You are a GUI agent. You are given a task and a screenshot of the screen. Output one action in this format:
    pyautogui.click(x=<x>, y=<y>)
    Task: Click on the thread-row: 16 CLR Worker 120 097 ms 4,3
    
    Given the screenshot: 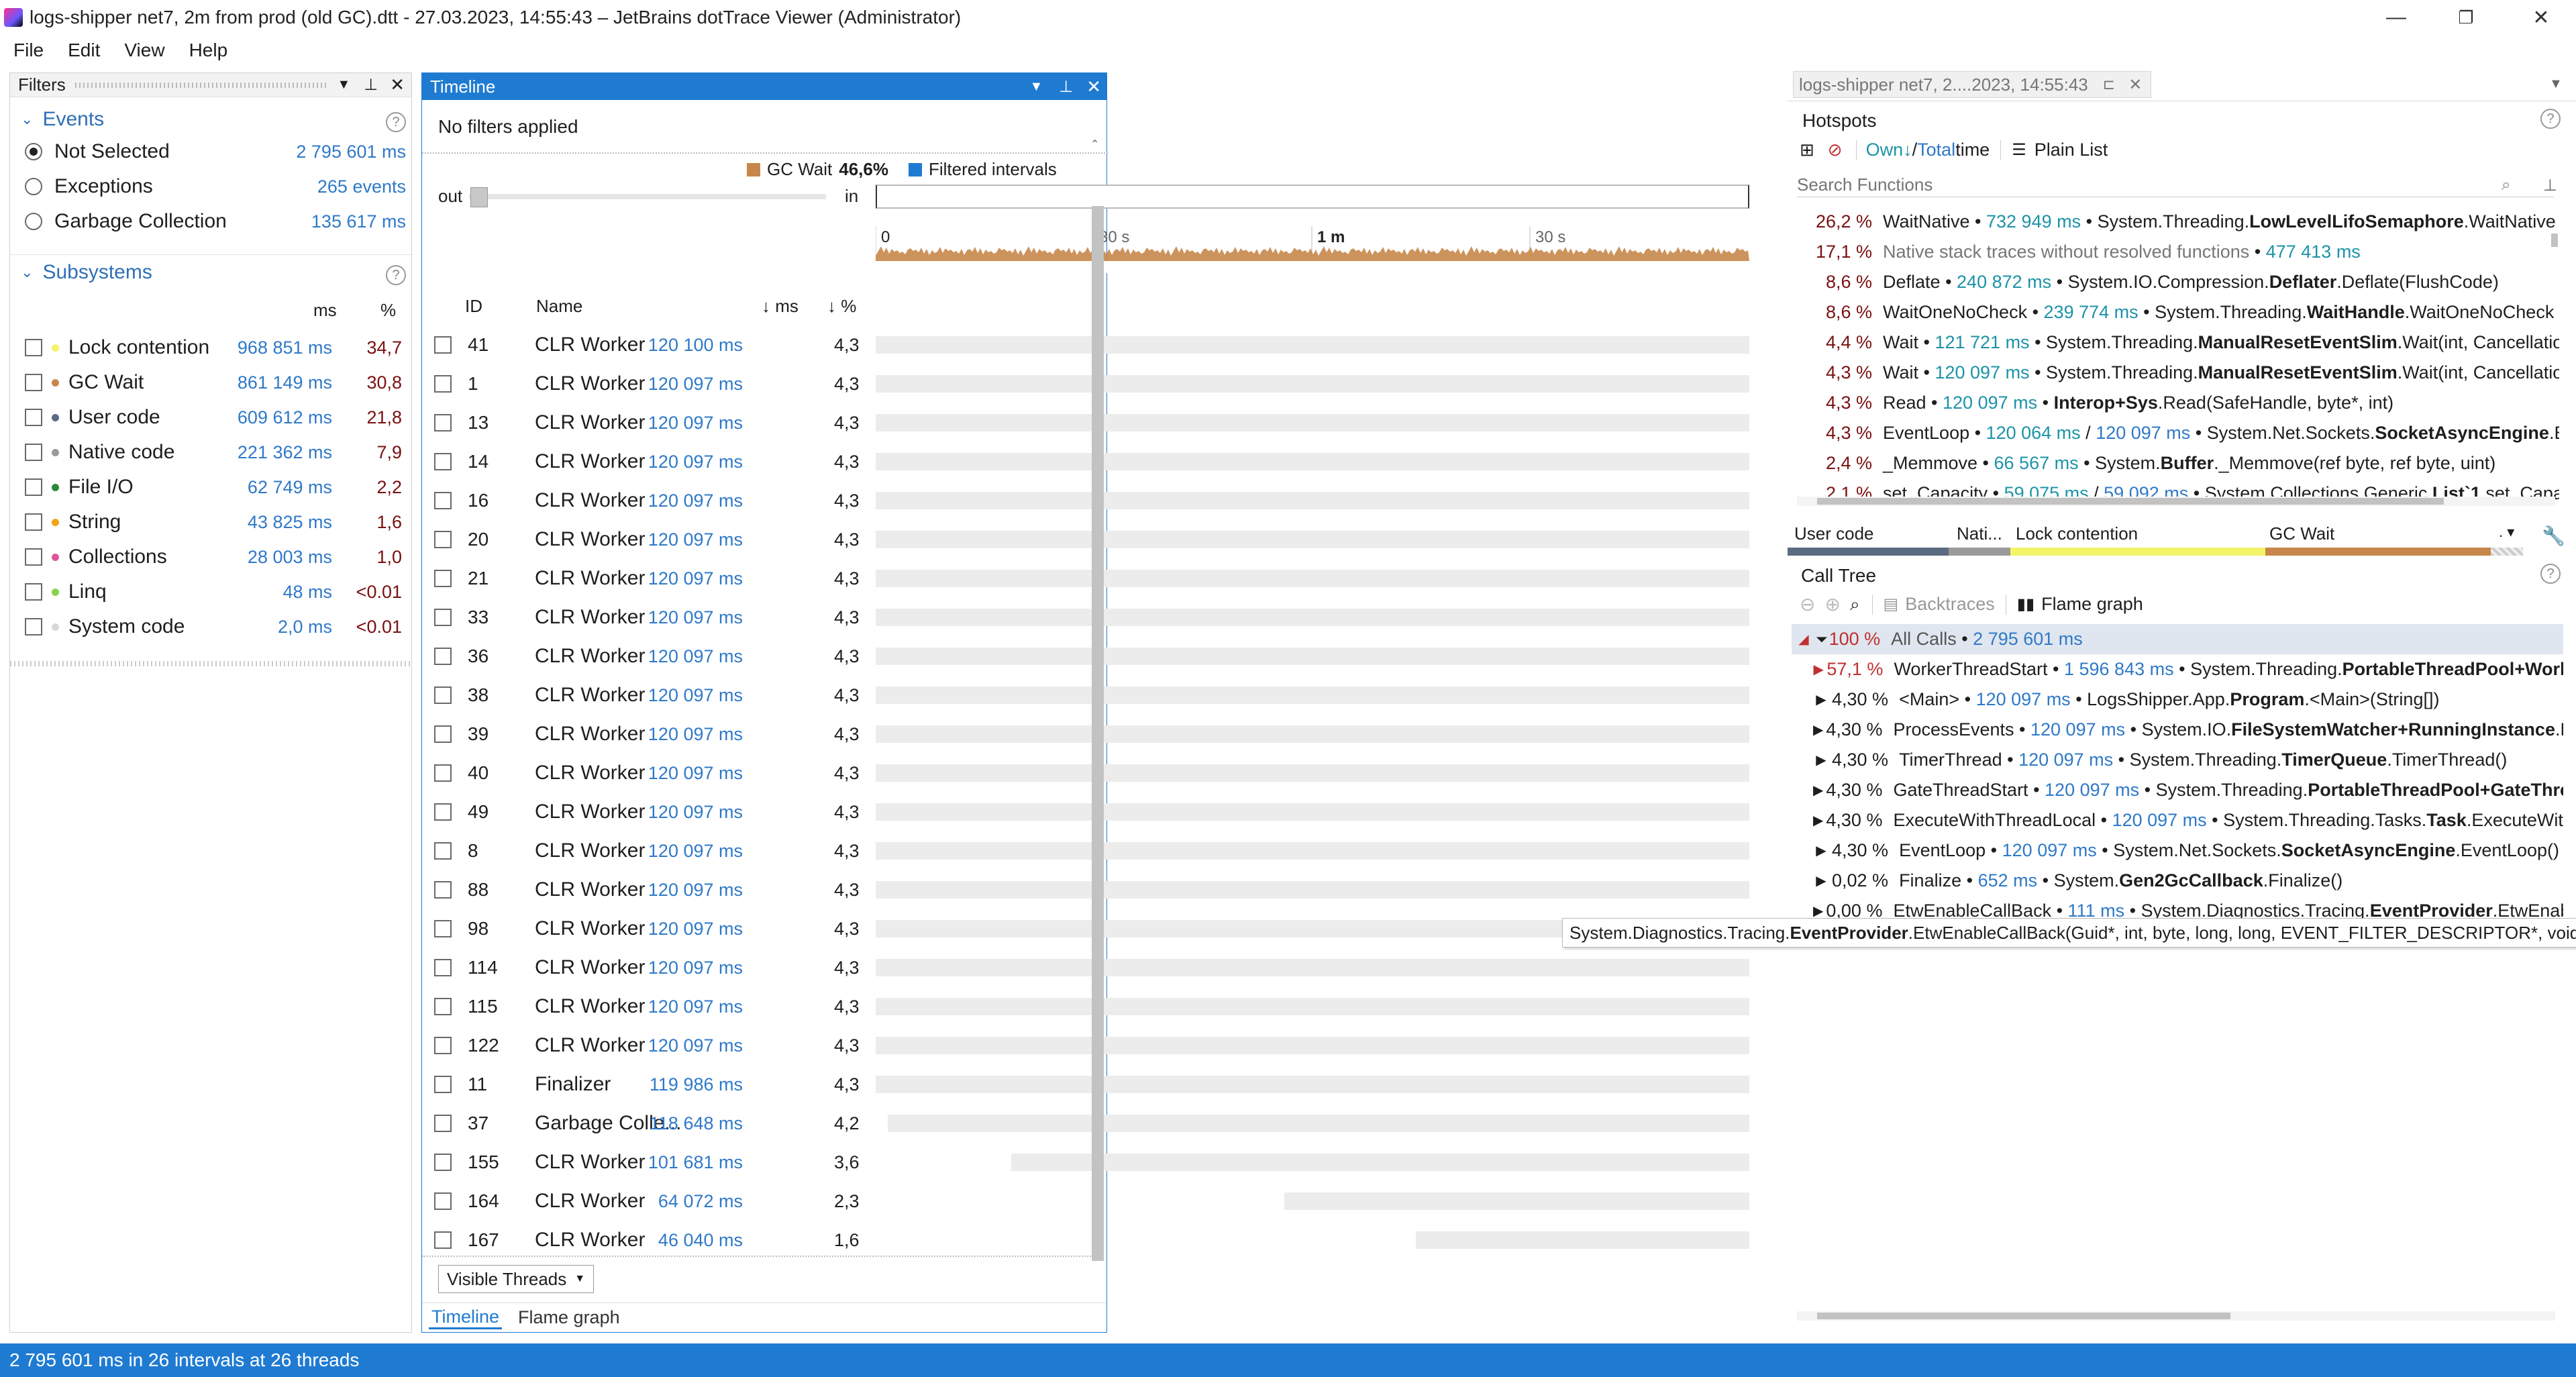 What is the action you would take?
    pyautogui.click(x=1085, y=500)
    